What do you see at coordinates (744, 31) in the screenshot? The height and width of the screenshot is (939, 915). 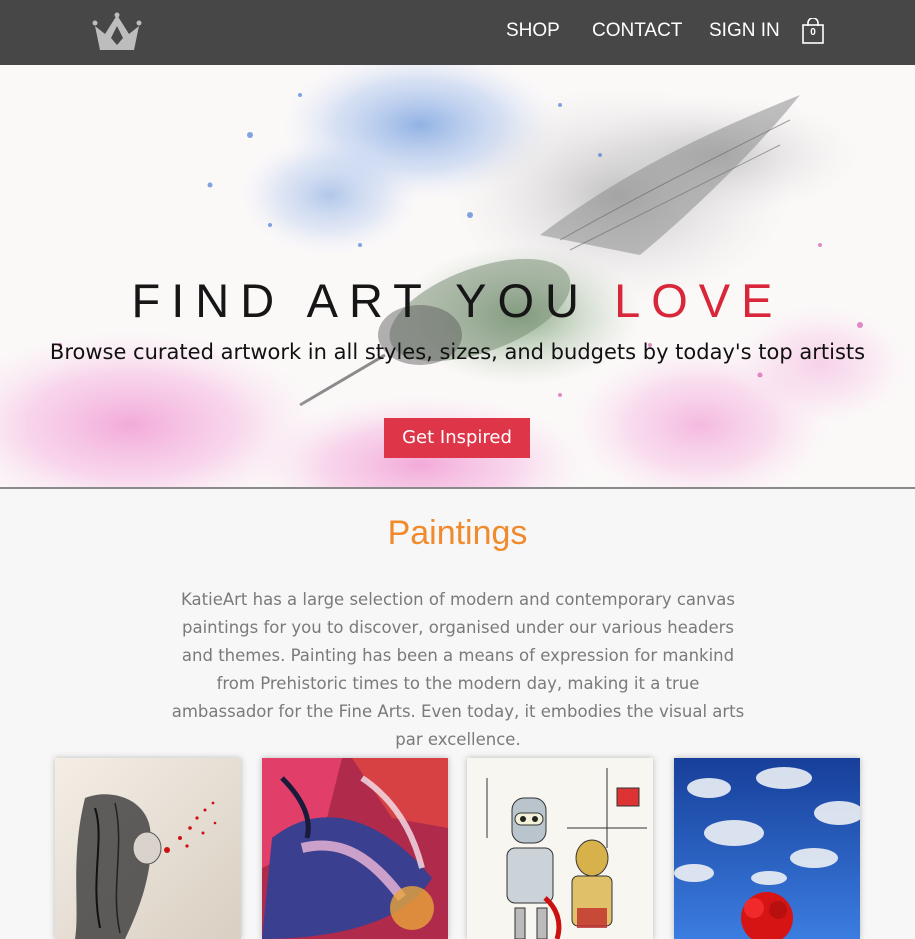 I see `nav-sign-in-link: SIGN IN` at bounding box center [744, 31].